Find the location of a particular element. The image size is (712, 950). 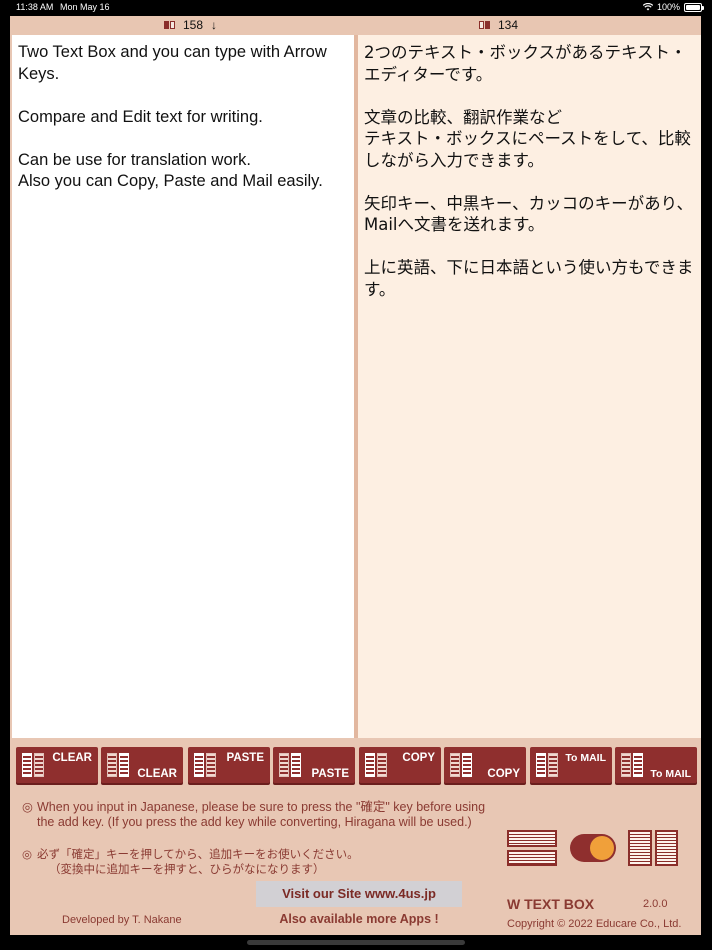

copy-bottom-button: COPY is located at coordinates (485, 765).